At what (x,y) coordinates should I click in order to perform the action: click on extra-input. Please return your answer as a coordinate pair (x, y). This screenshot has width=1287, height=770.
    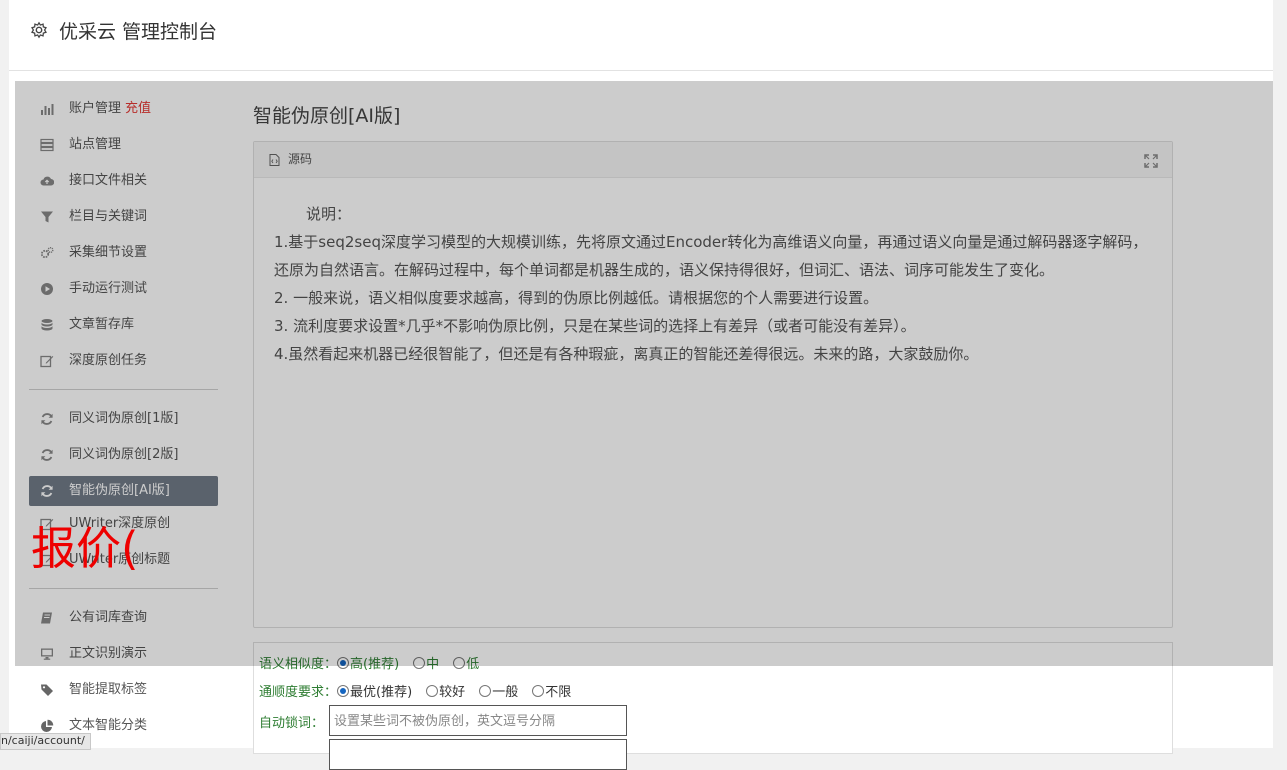
    Looking at the image, I should click on (478, 754).